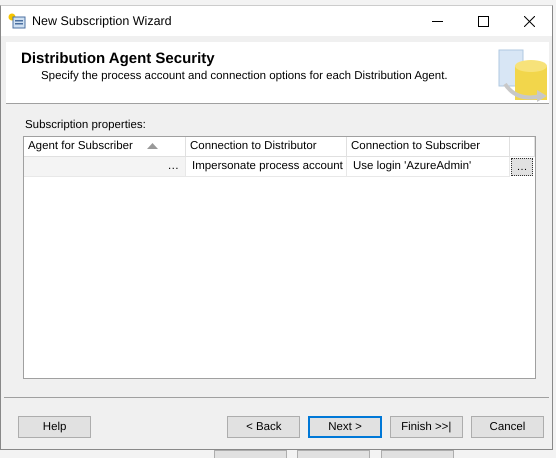 The width and height of the screenshot is (556, 458). Describe the element at coordinates (345, 427) in the screenshot. I see `wizard-button: Next >` at that location.